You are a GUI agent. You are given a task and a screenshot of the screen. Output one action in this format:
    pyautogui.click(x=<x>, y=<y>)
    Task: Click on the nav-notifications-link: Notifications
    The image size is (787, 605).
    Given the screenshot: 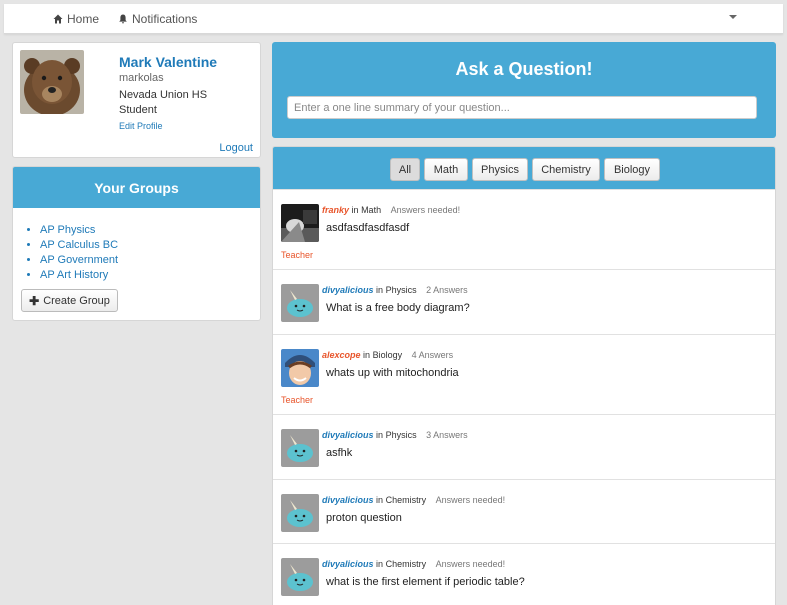 What is the action you would take?
    pyautogui.click(x=157, y=19)
    